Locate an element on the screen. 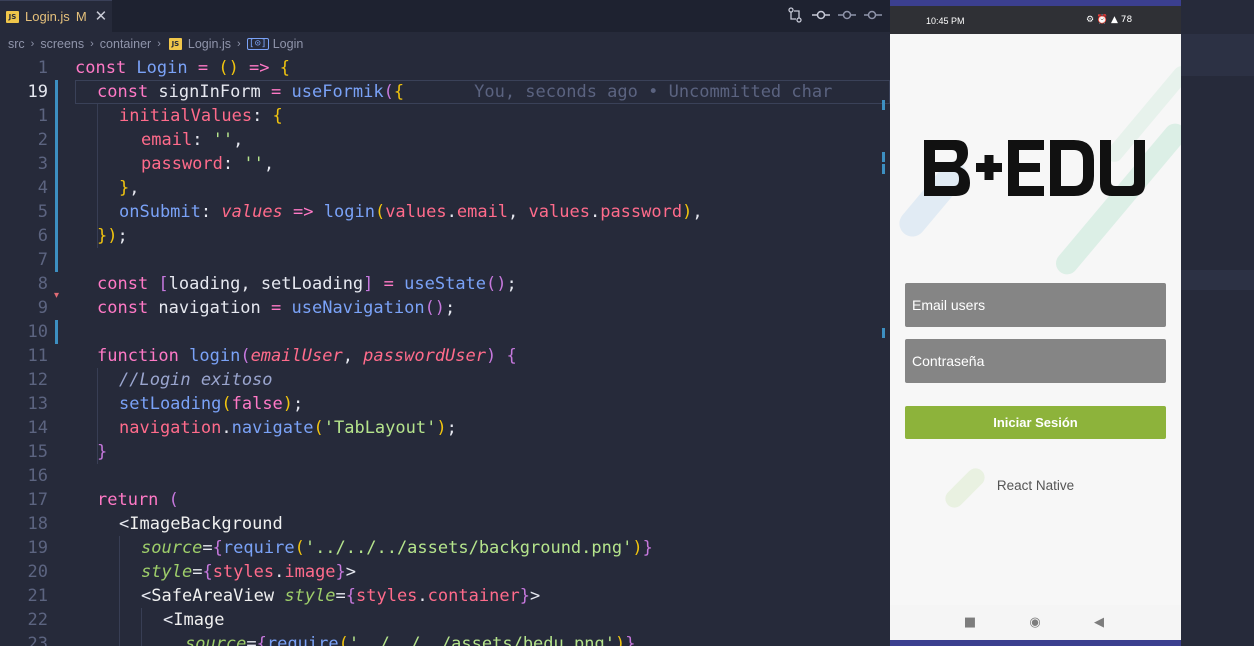 This screenshot has width=1254, height=646. line-number: 8 is located at coordinates (42, 284).